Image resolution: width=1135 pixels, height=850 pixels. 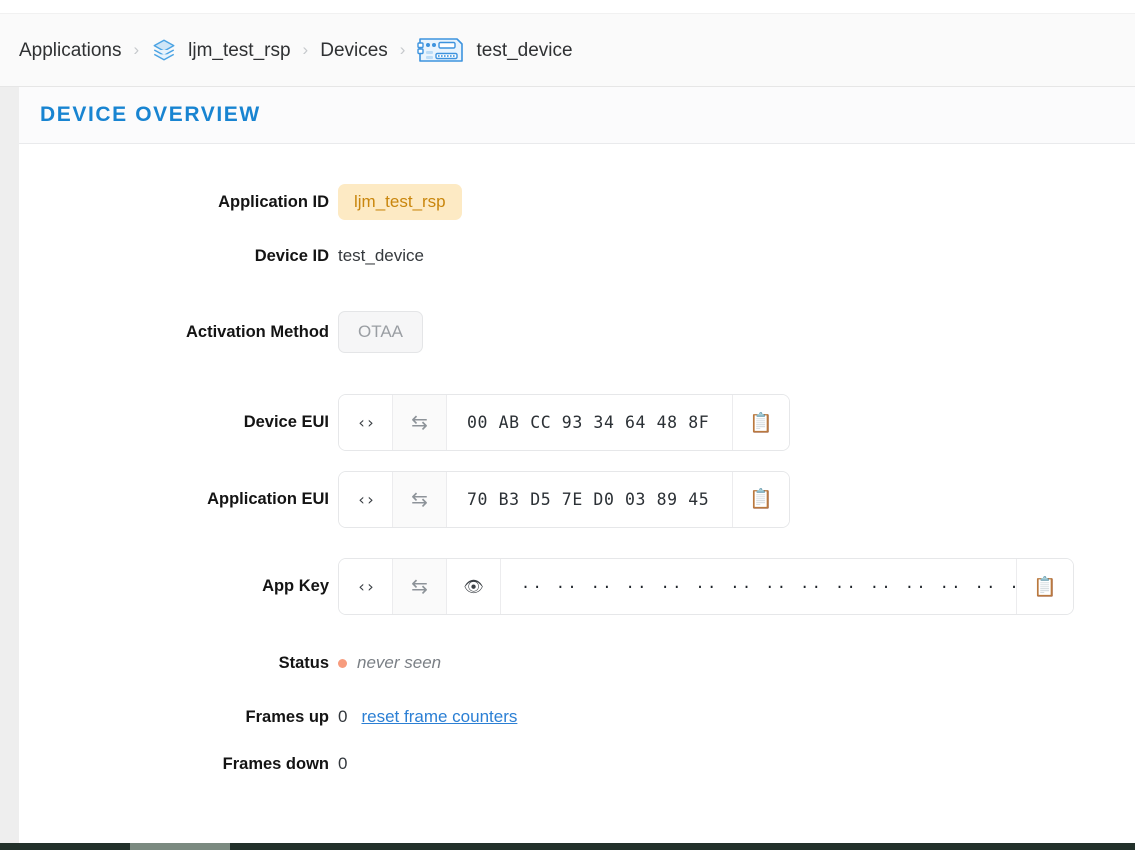 I want to click on value-frames-down: 0, so click(x=342, y=764).